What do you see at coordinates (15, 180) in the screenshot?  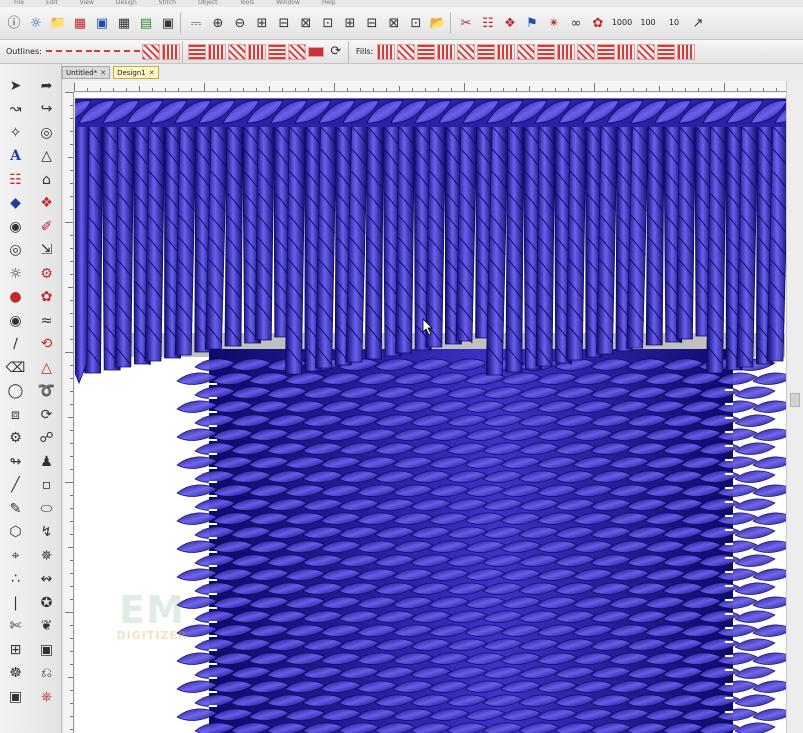 I see `monogram-icon: ☷` at bounding box center [15, 180].